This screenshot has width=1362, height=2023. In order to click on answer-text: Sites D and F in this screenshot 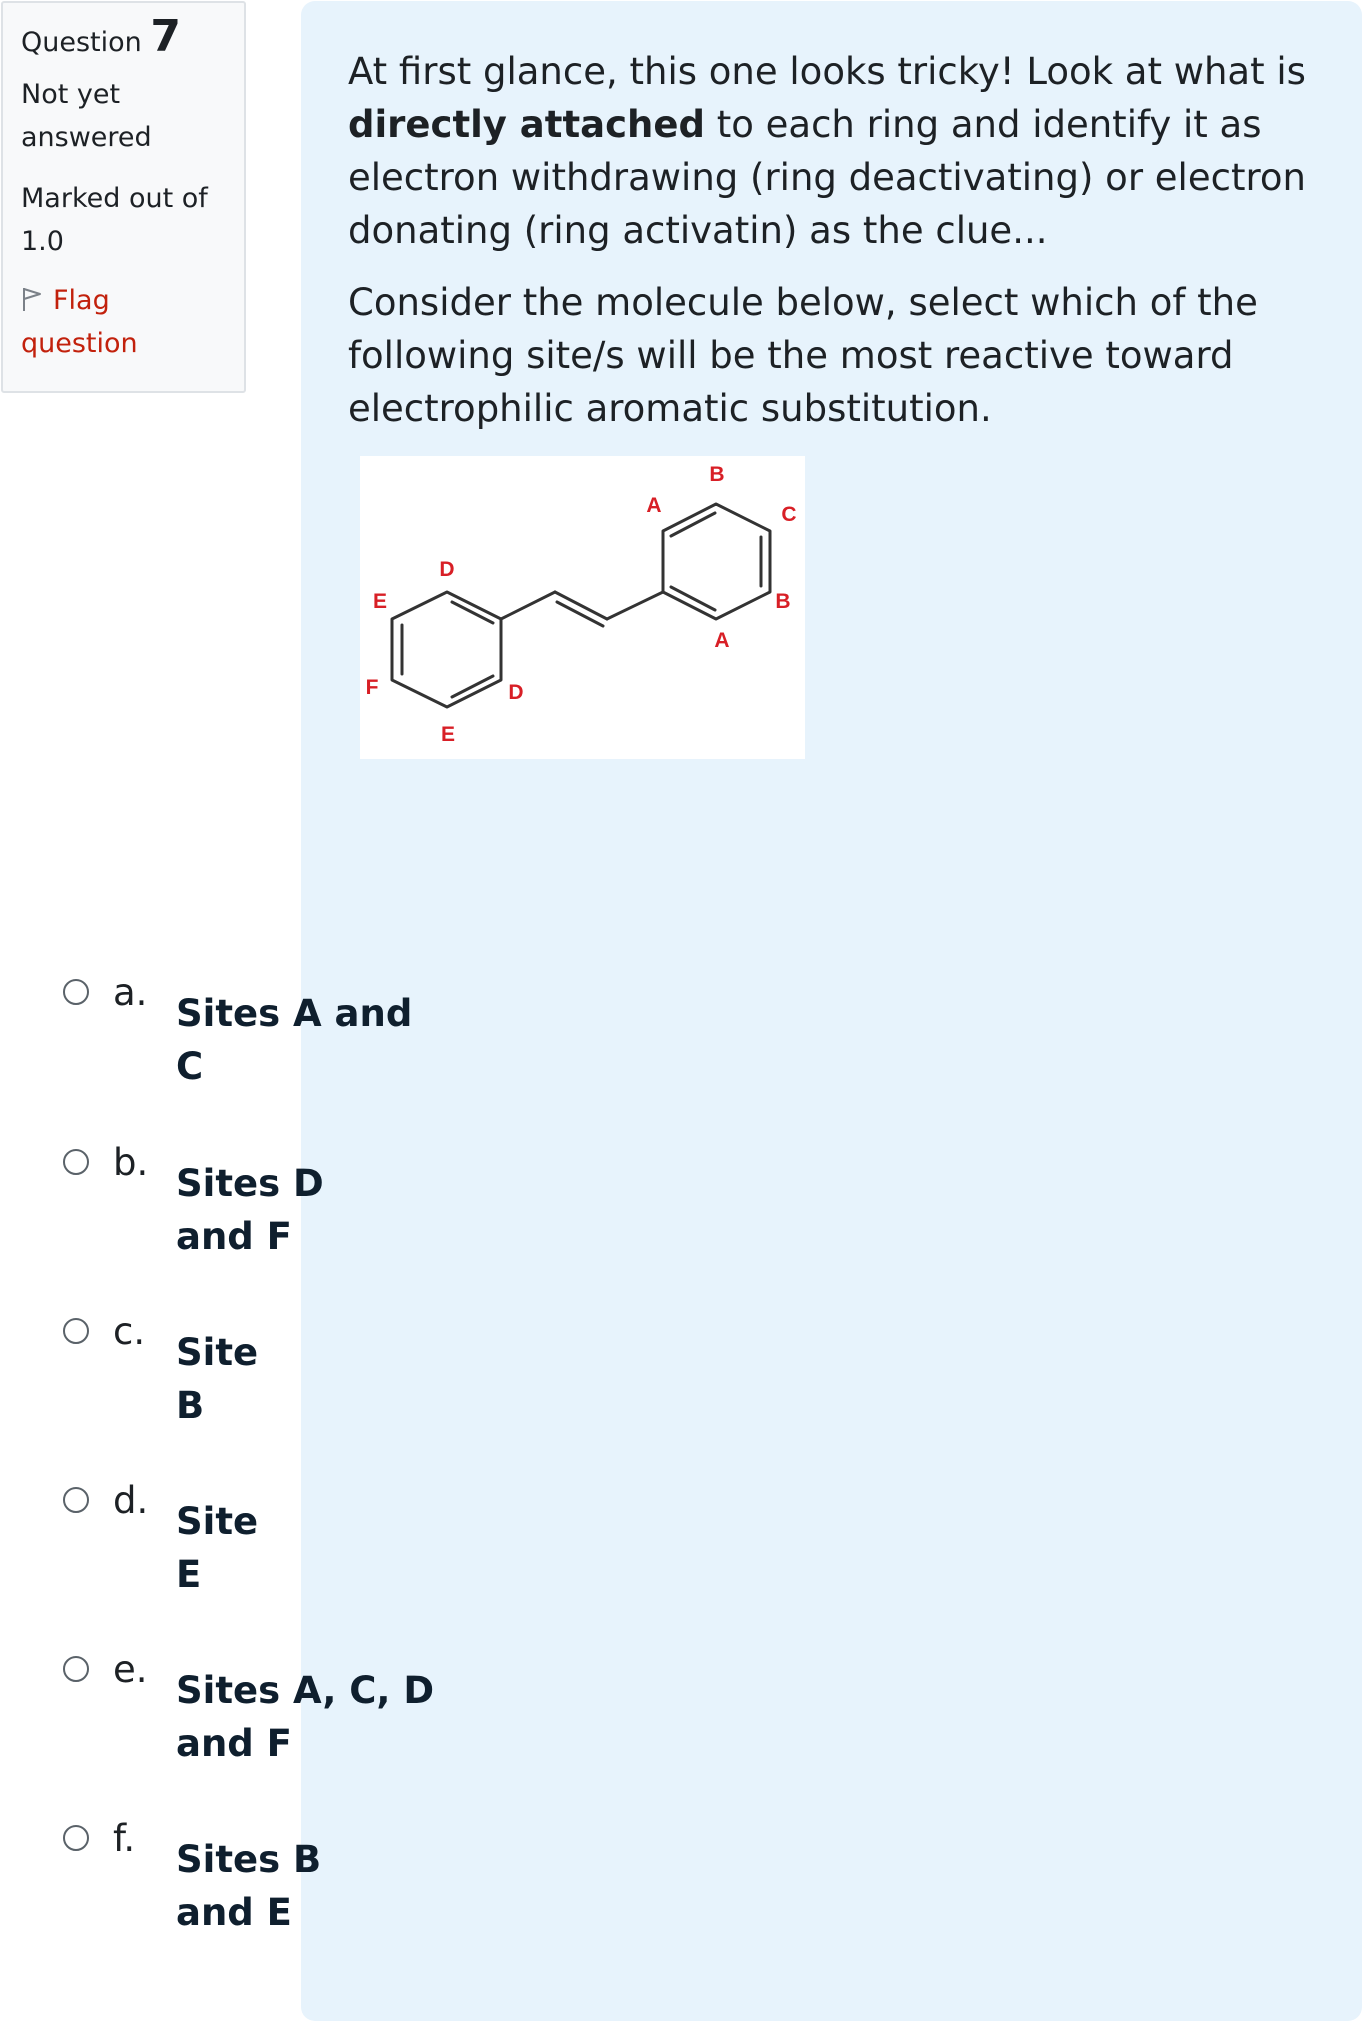, I will do `click(326, 1210)`.